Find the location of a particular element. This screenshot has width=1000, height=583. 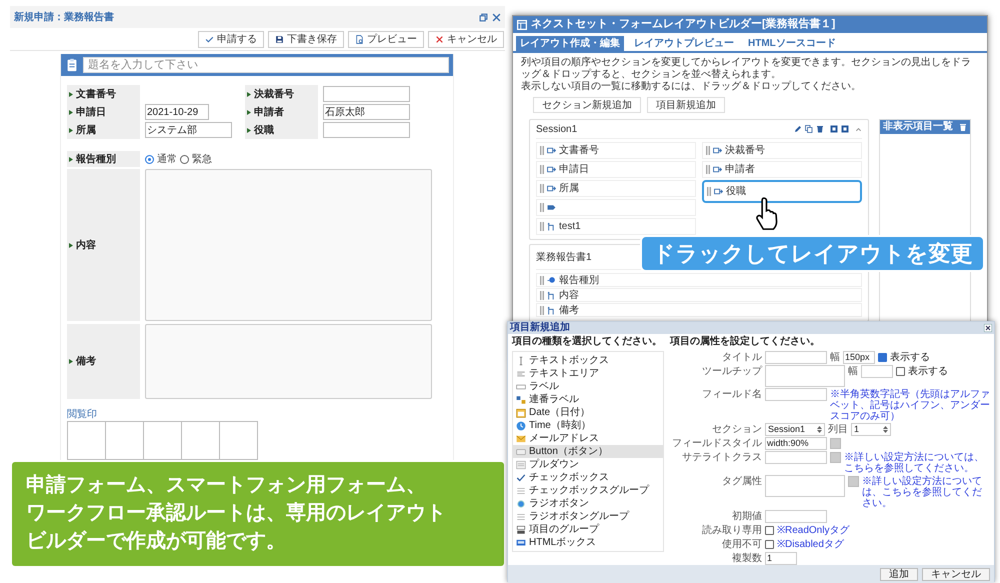

layout-item: 備考 is located at coordinates (699, 310).